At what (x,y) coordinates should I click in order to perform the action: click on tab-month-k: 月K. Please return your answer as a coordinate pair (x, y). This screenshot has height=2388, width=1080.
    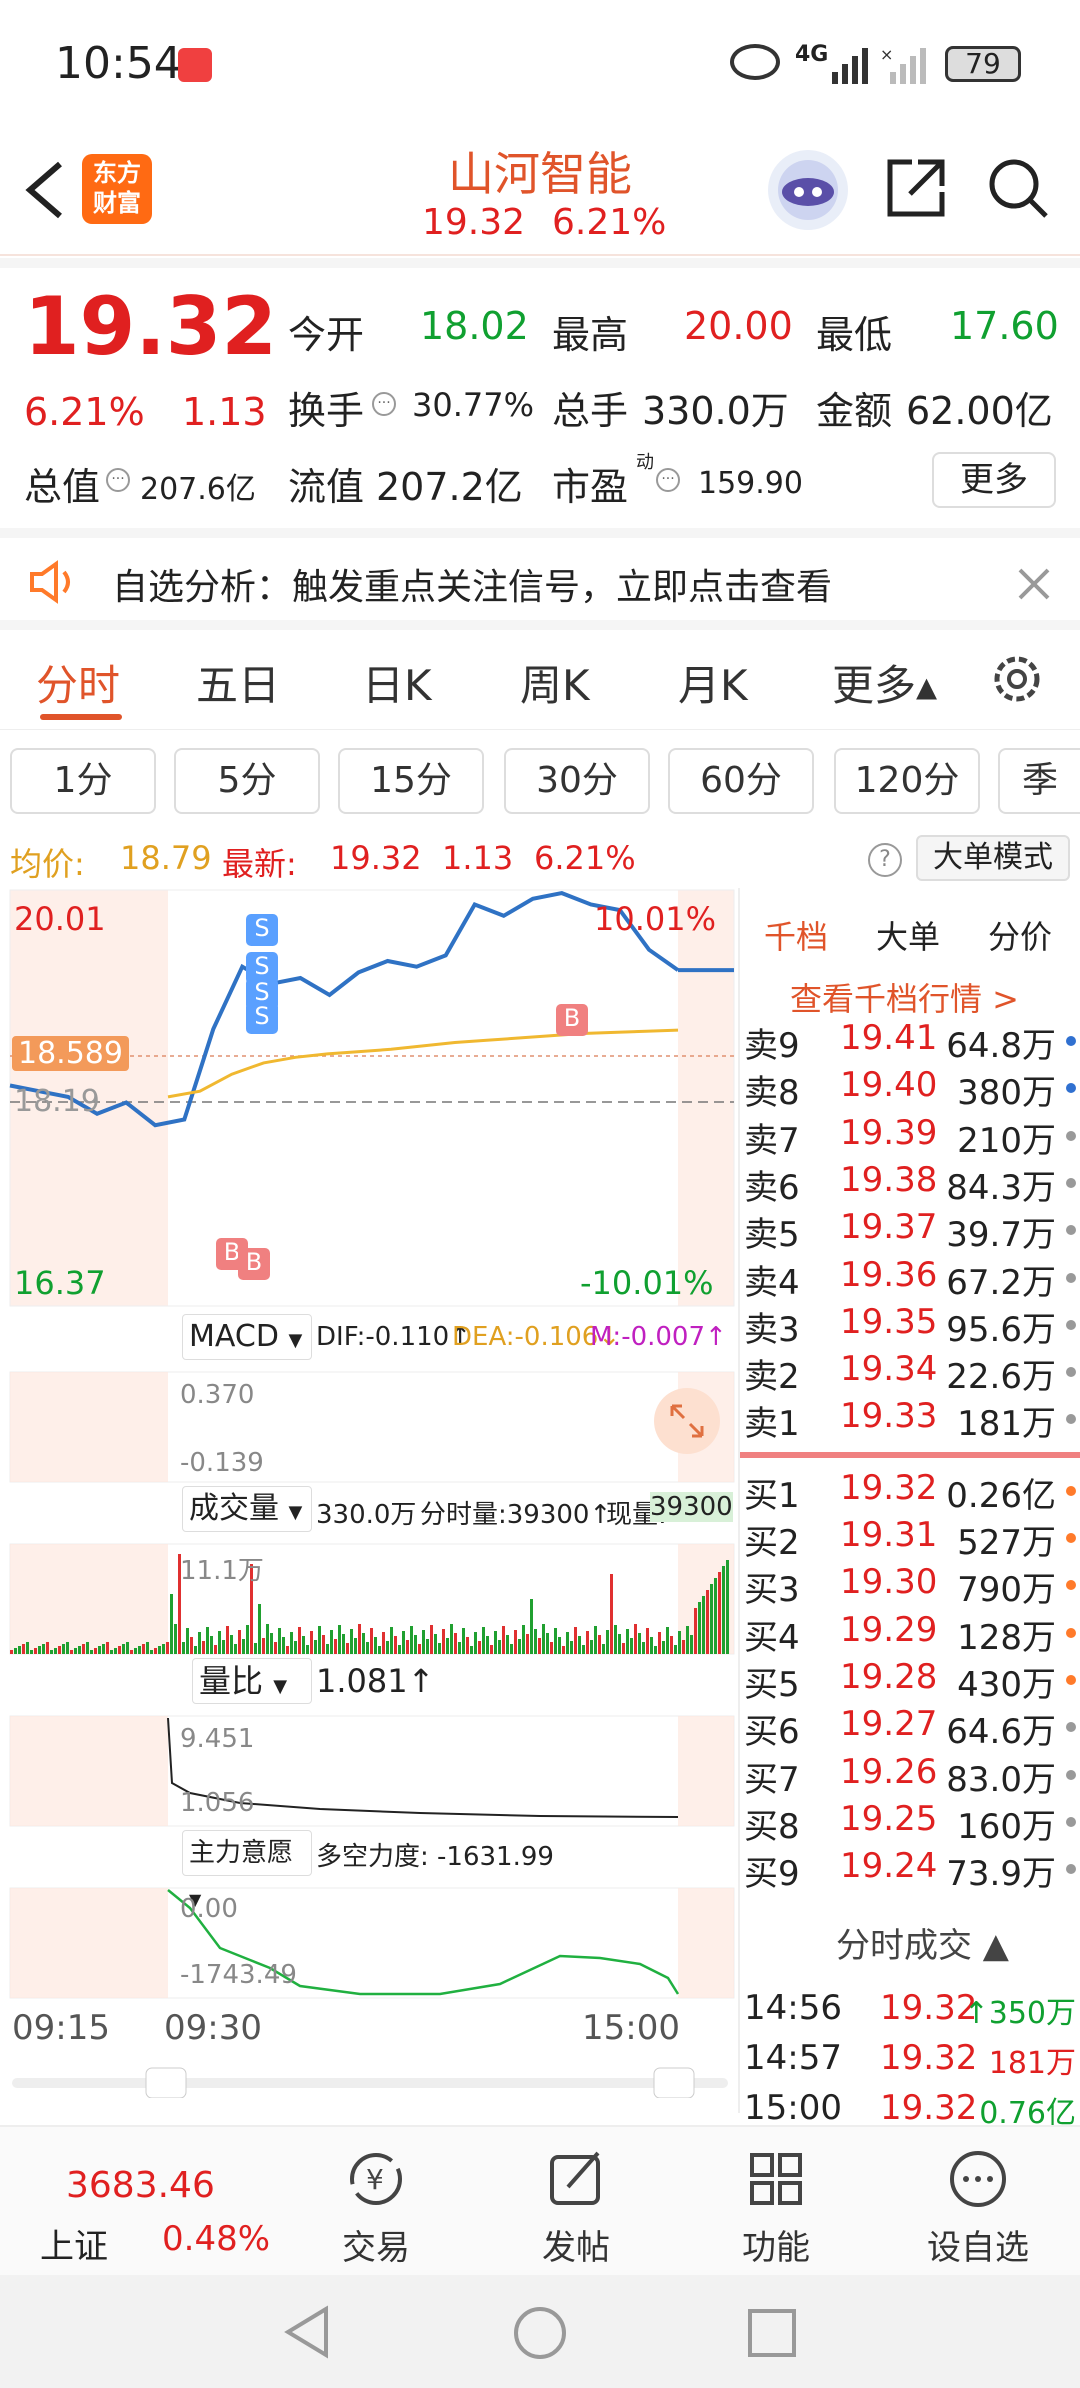
    Looking at the image, I should click on (713, 682).